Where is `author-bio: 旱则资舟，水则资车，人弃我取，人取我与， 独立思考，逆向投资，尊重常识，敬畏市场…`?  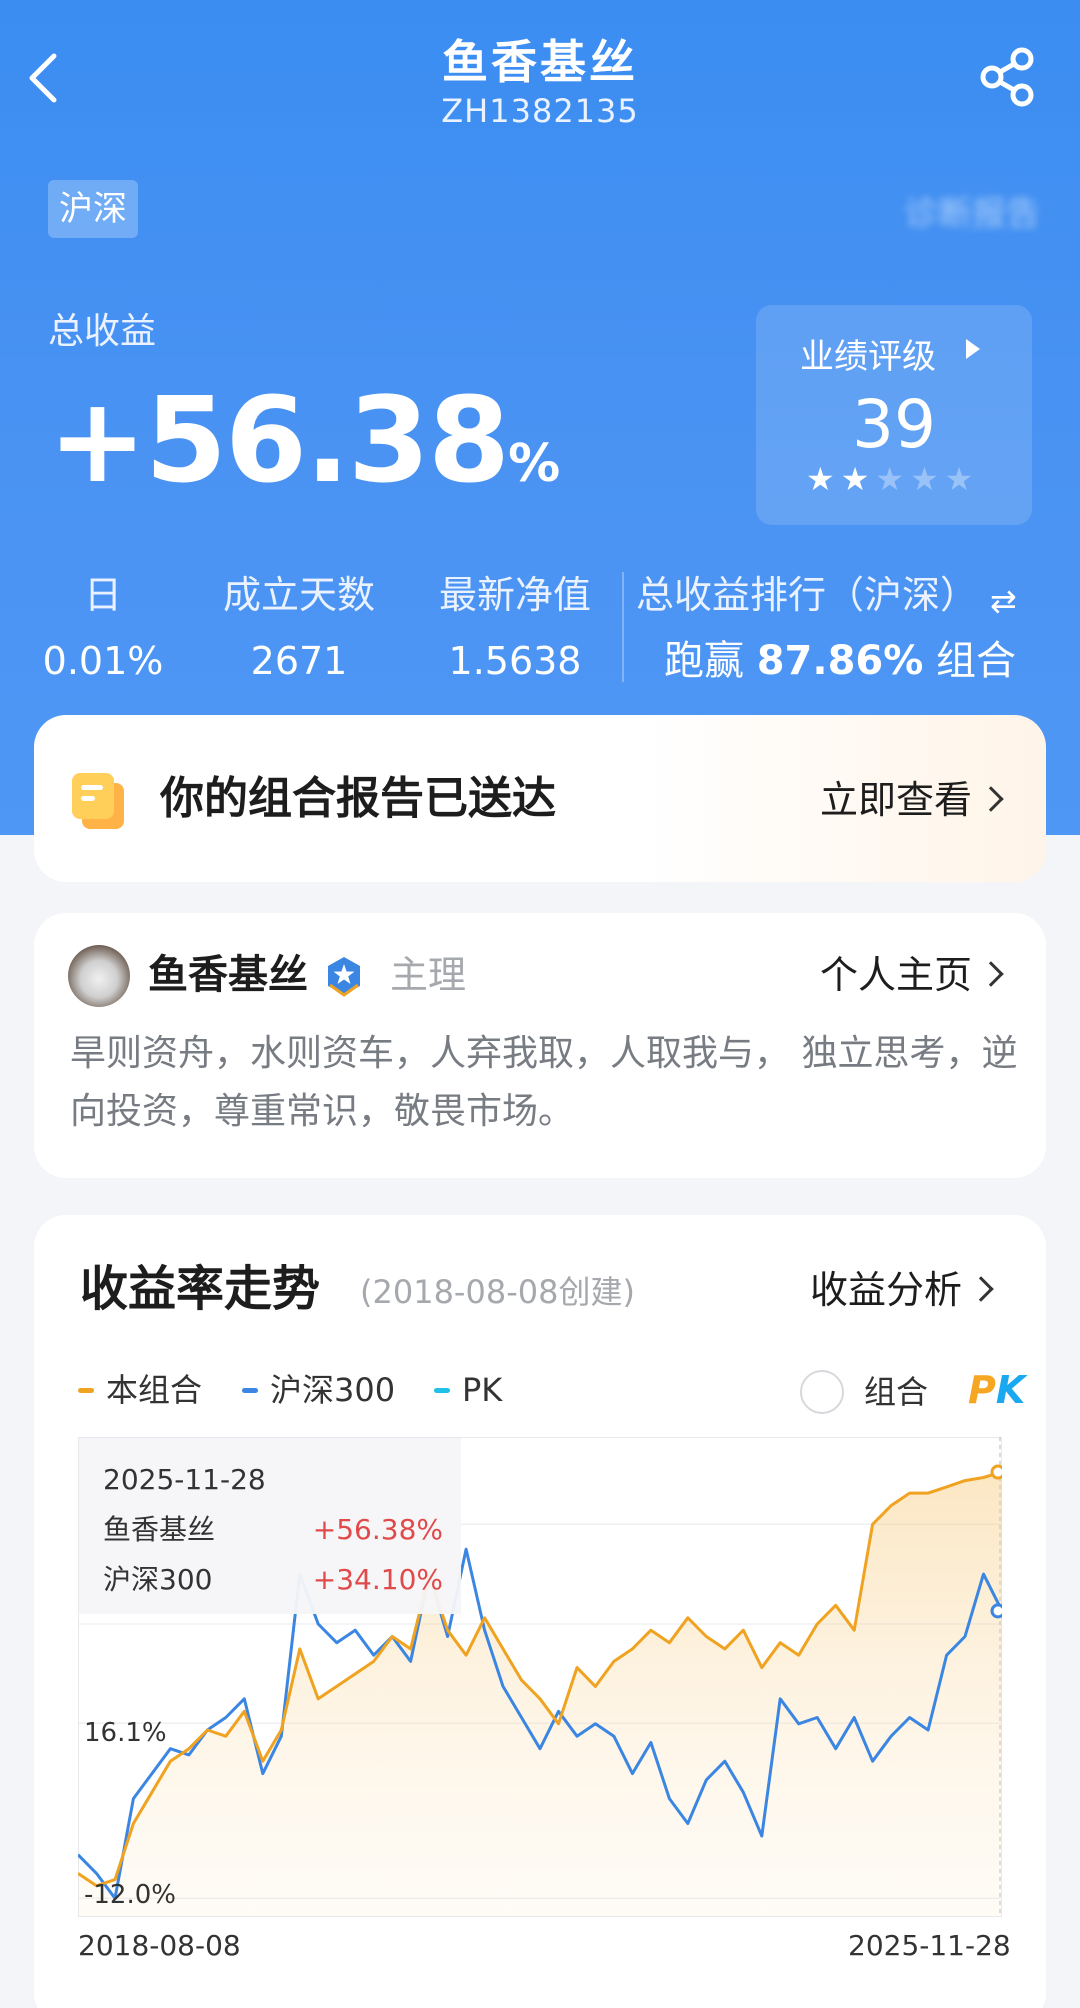 author-bio: 旱则资舟，水则资车，人弃我取，人取我与， 独立思考，逆向投资，尊重常识，敬畏市场… is located at coordinates (544, 1082).